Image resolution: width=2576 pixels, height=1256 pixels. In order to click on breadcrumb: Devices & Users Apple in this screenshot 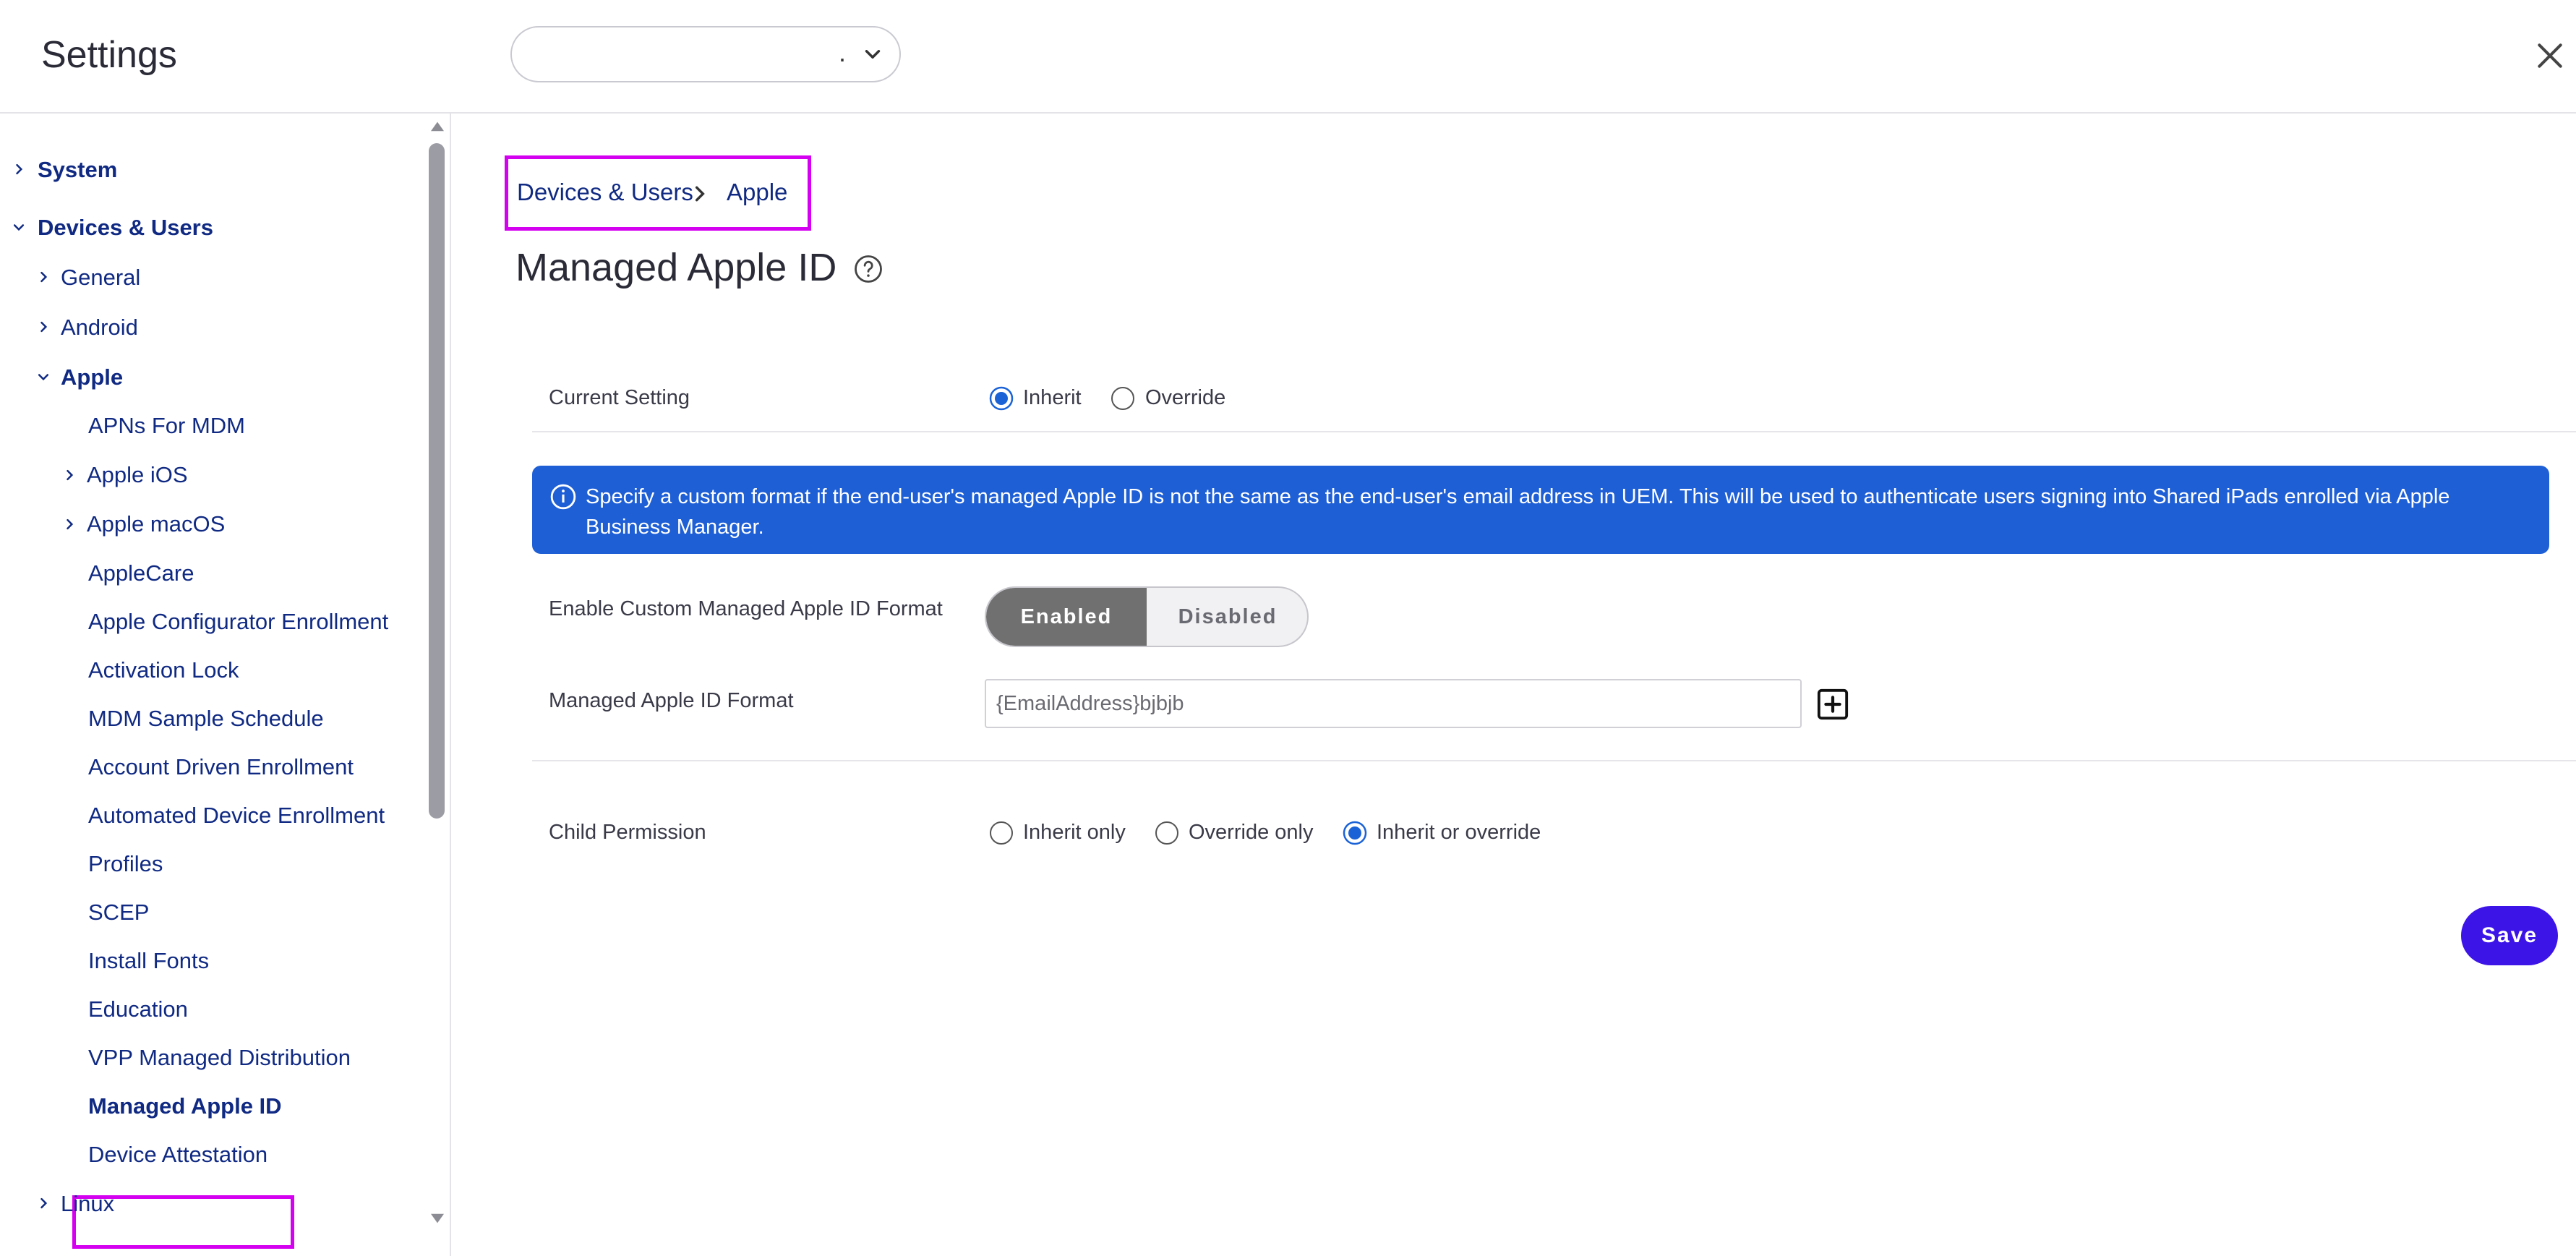, I will do `click(658, 193)`.